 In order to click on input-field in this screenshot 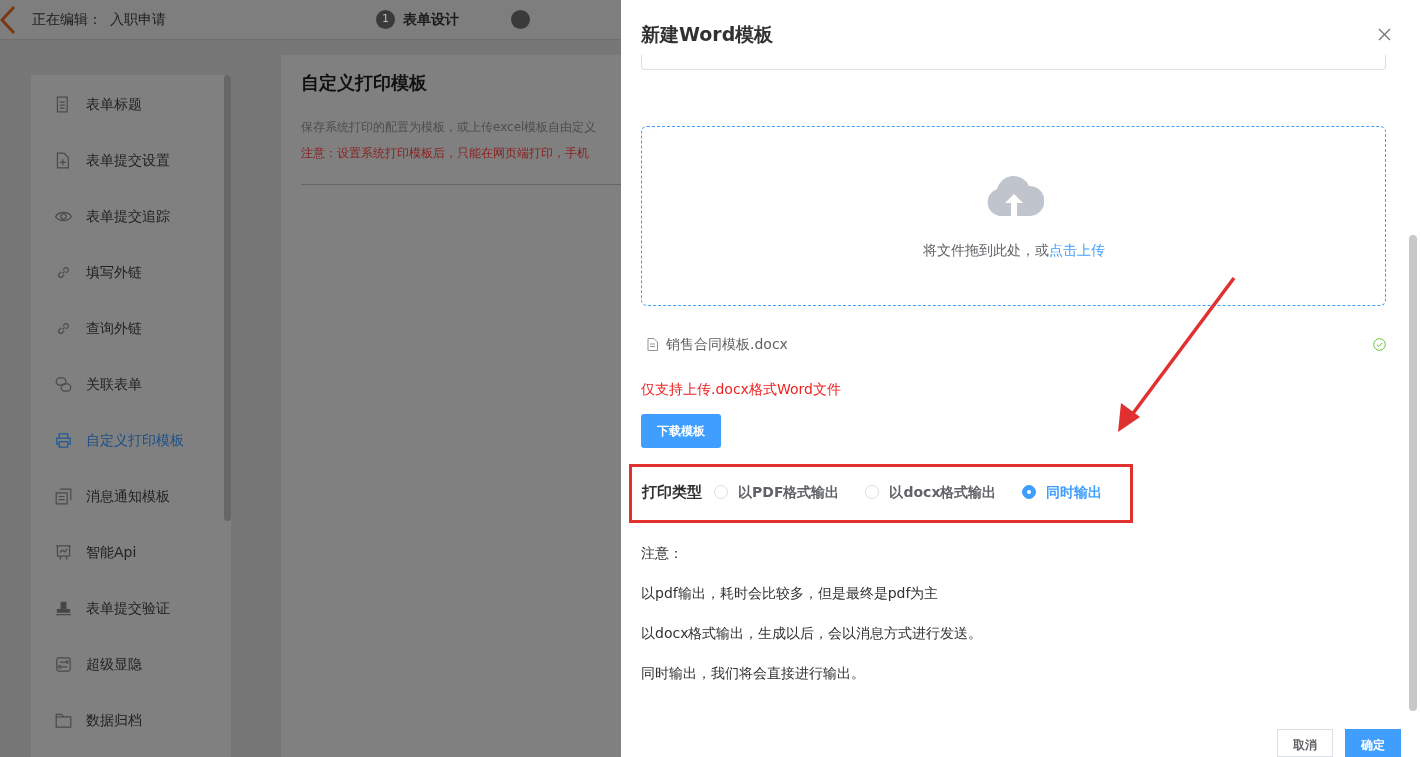, I will do `click(1013, 62)`.